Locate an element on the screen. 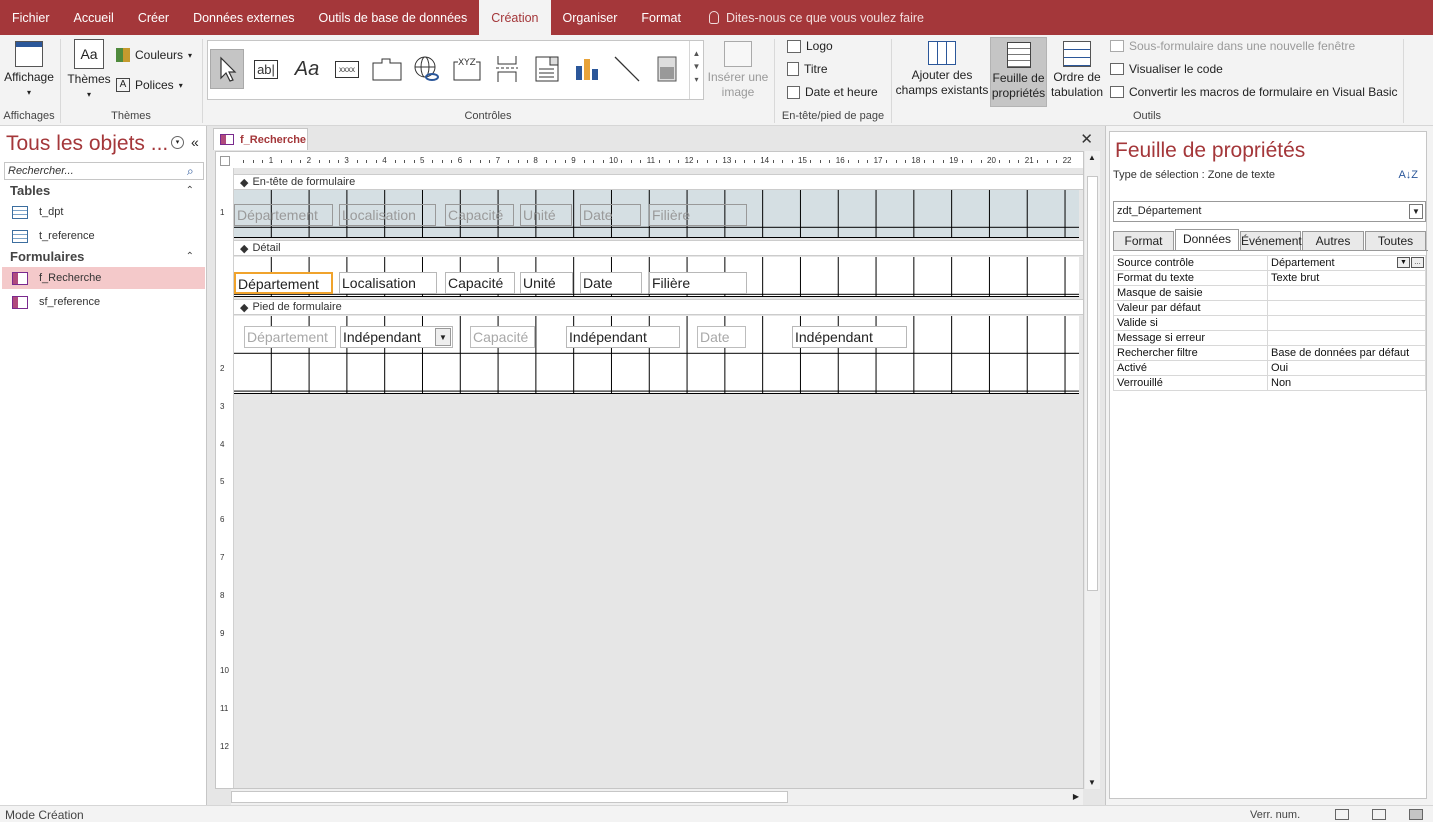  control-selector: zdt_Département ▼ is located at coordinates (1269, 211).